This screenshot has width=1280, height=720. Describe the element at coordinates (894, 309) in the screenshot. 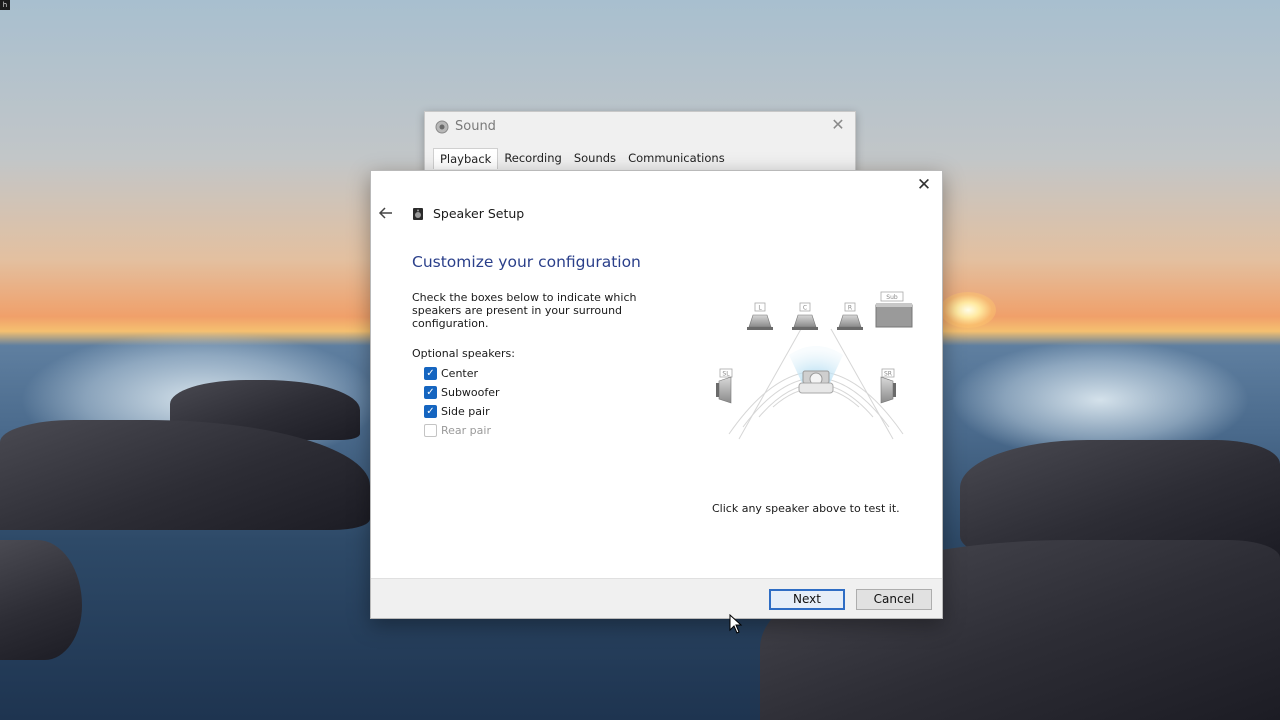

I see `speaker-subwoofer: Sub` at that location.